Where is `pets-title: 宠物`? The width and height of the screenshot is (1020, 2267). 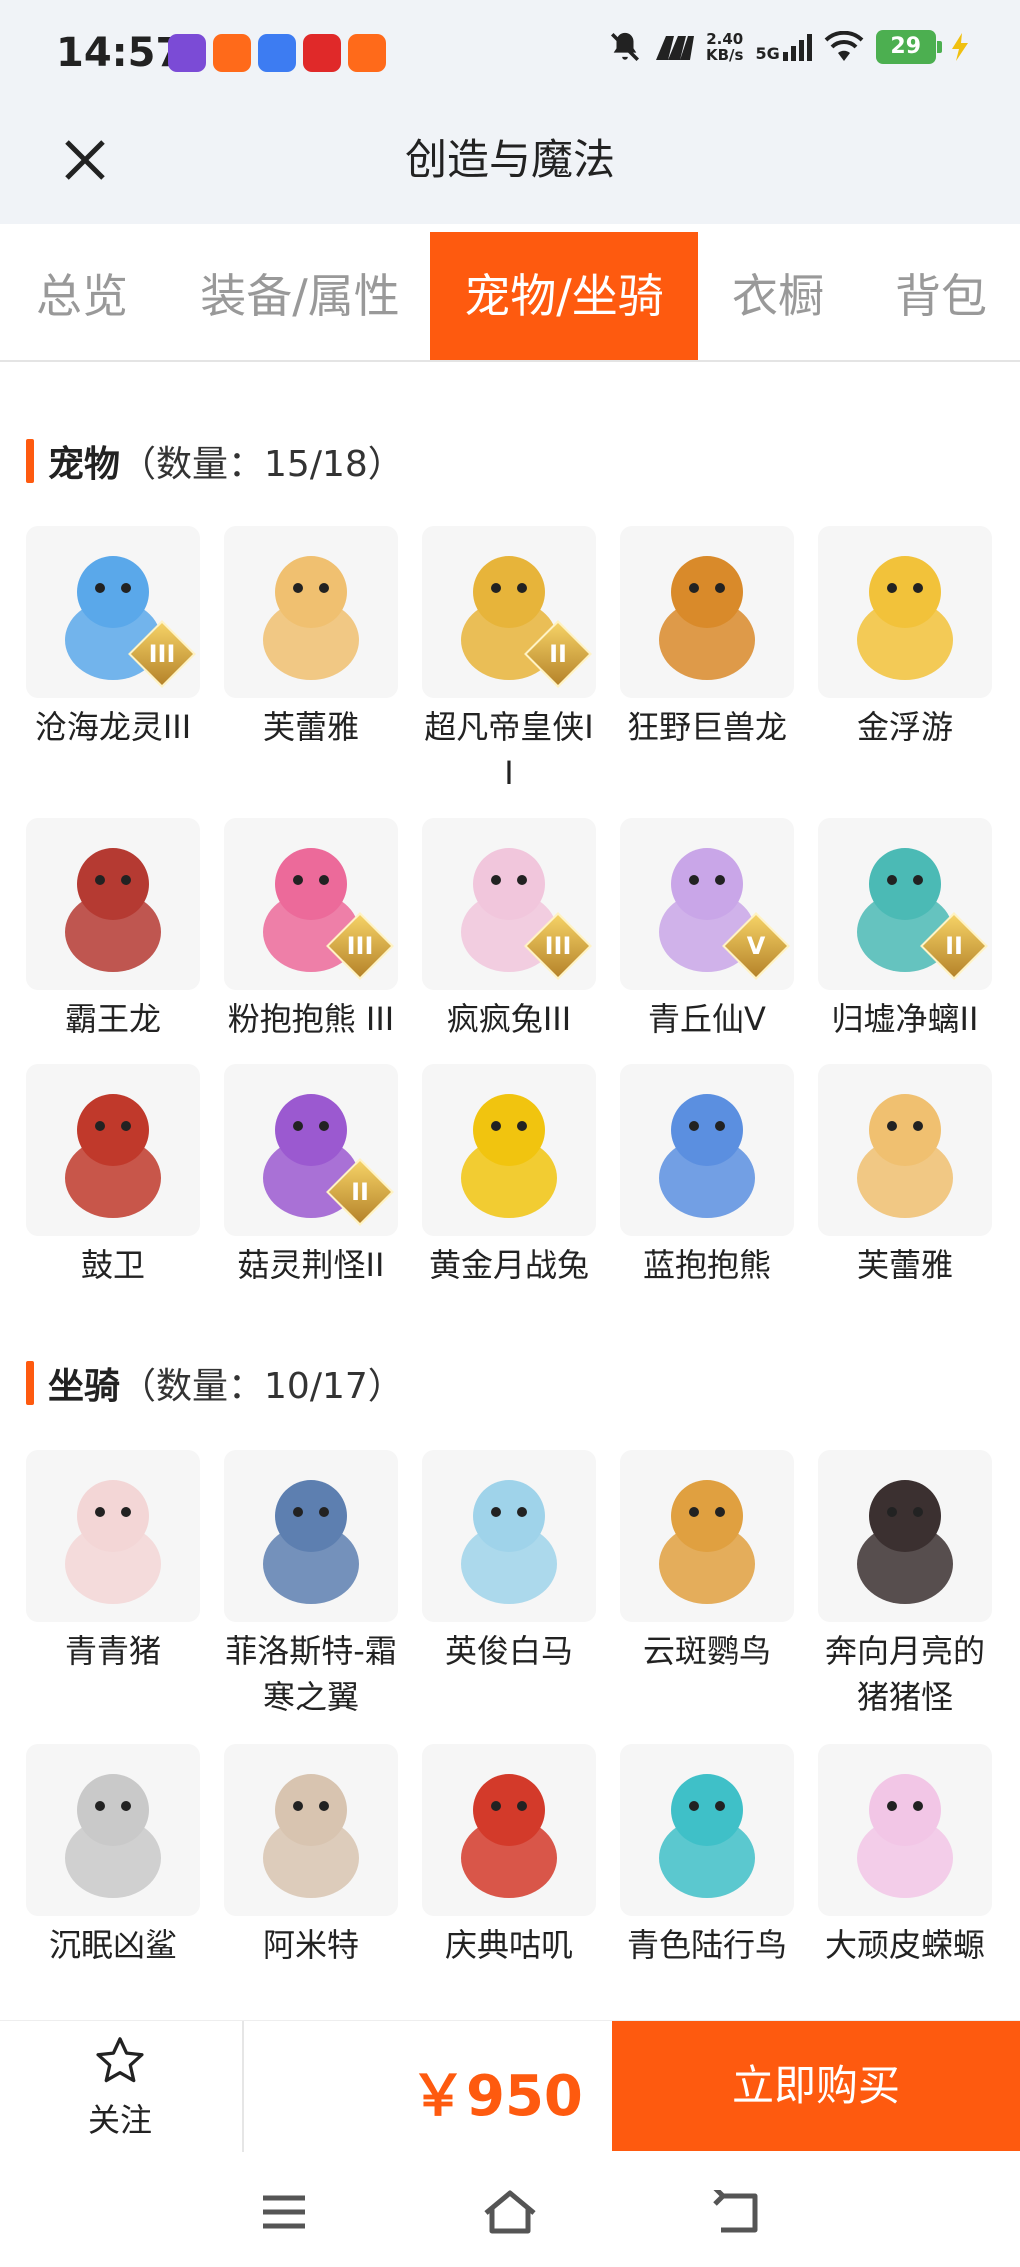 pets-title: 宠物 is located at coordinates (84, 464).